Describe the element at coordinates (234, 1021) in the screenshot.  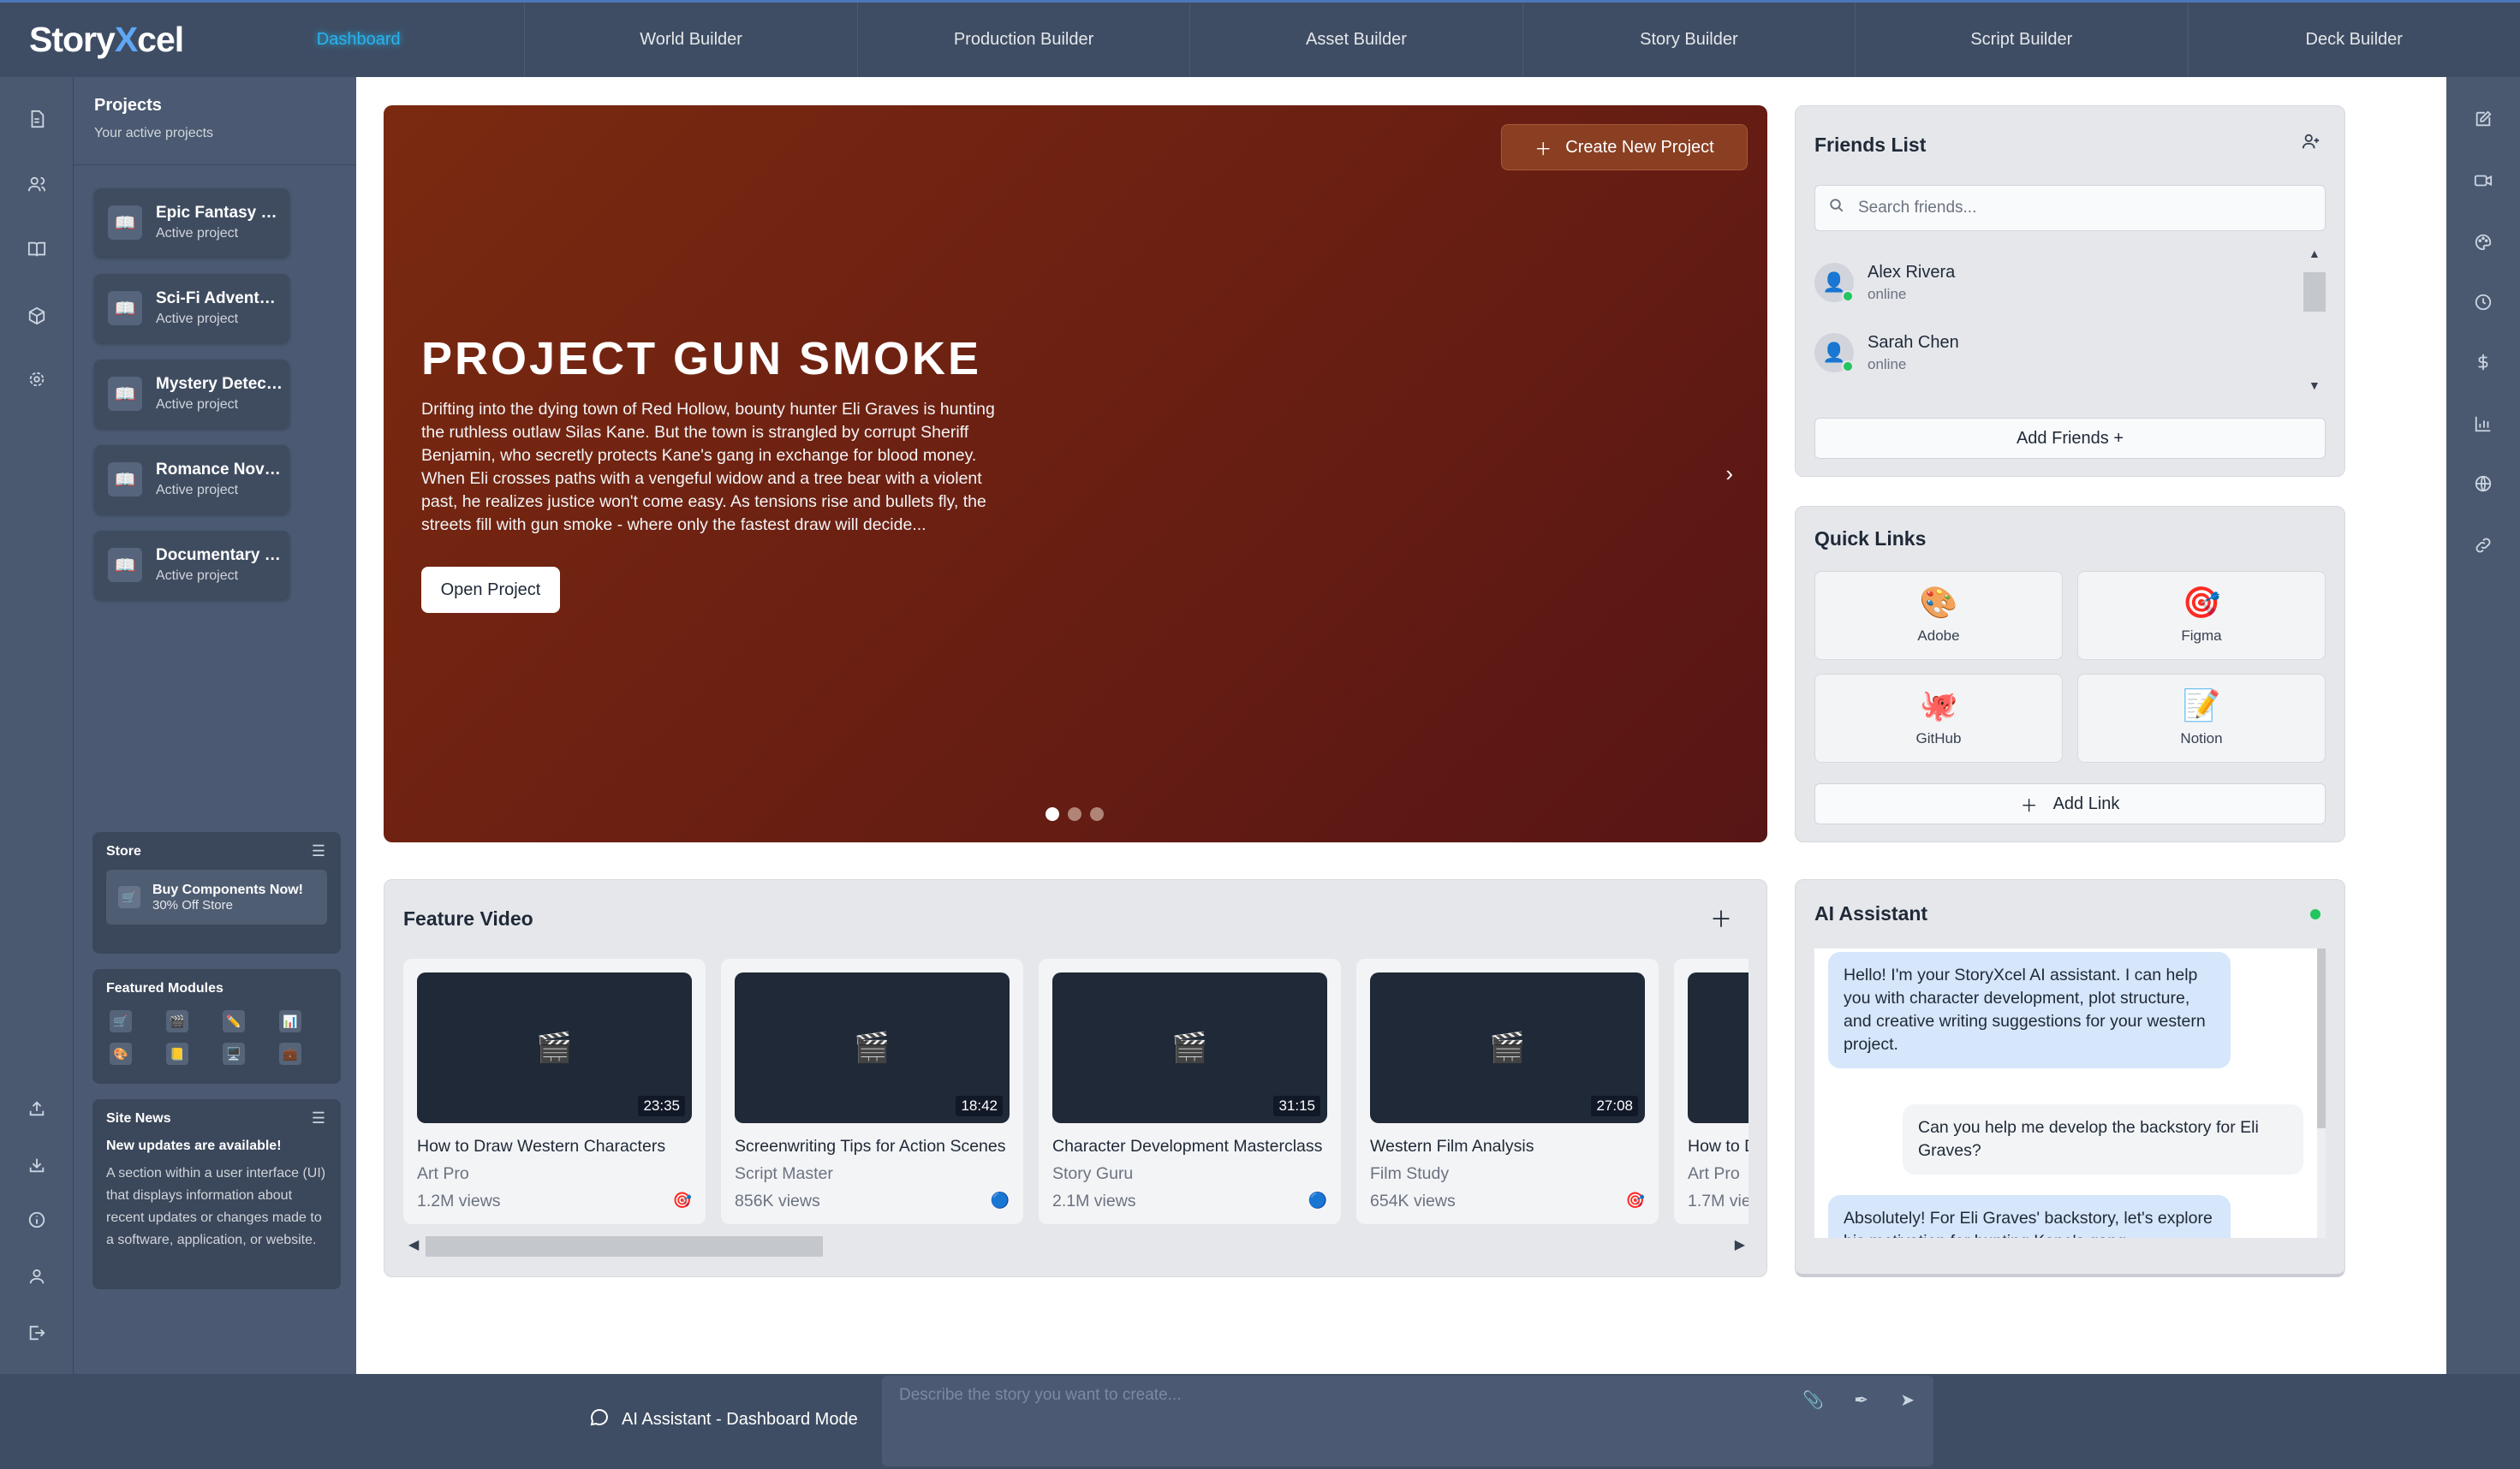
I see `pencil-icon: ✏️` at that location.